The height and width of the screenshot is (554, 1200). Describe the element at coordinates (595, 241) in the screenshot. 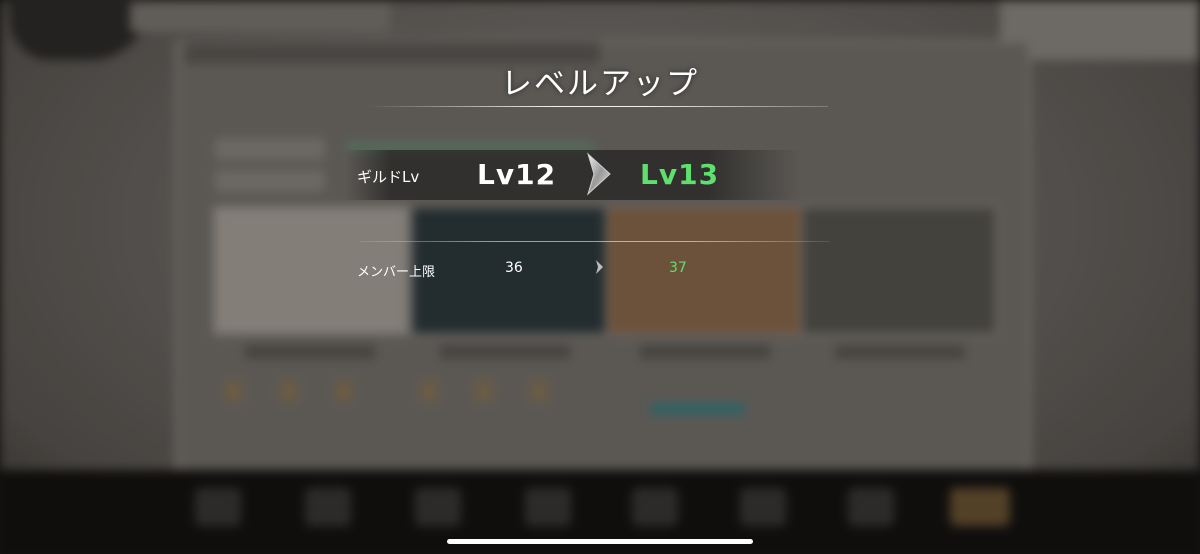

I see `row-divider` at that location.